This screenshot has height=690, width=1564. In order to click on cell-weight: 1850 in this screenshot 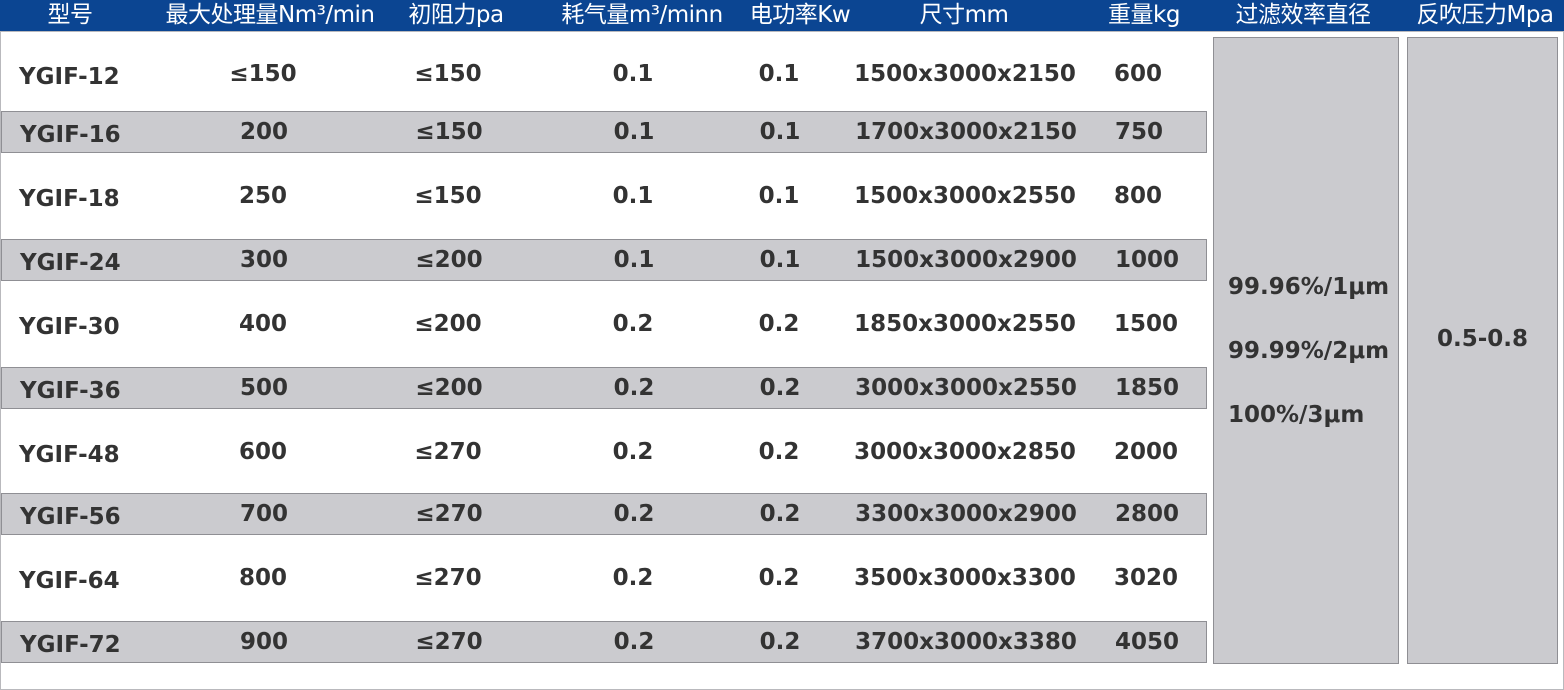, I will do `click(1147, 388)`.